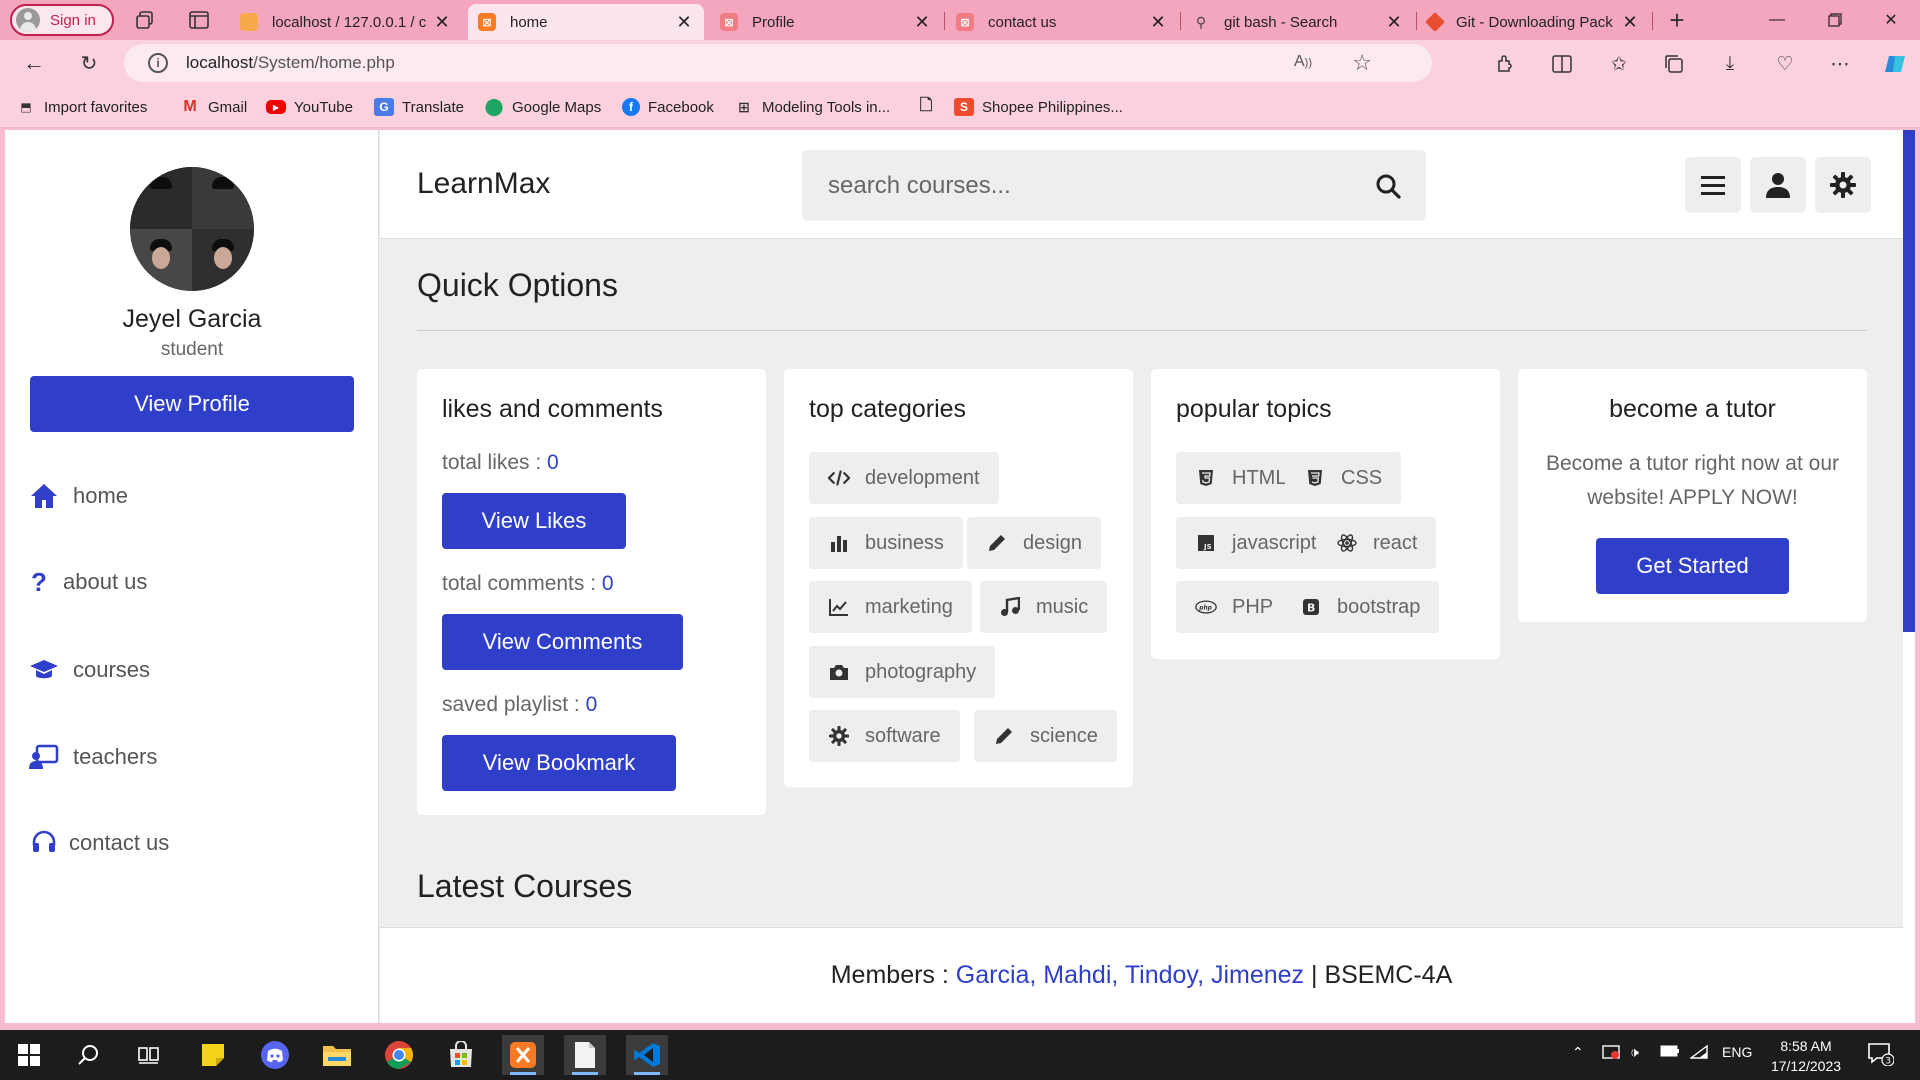 This screenshot has width=1920, height=1080. What do you see at coordinates (1699, 1053) in the screenshot?
I see `wifi-icon` at bounding box center [1699, 1053].